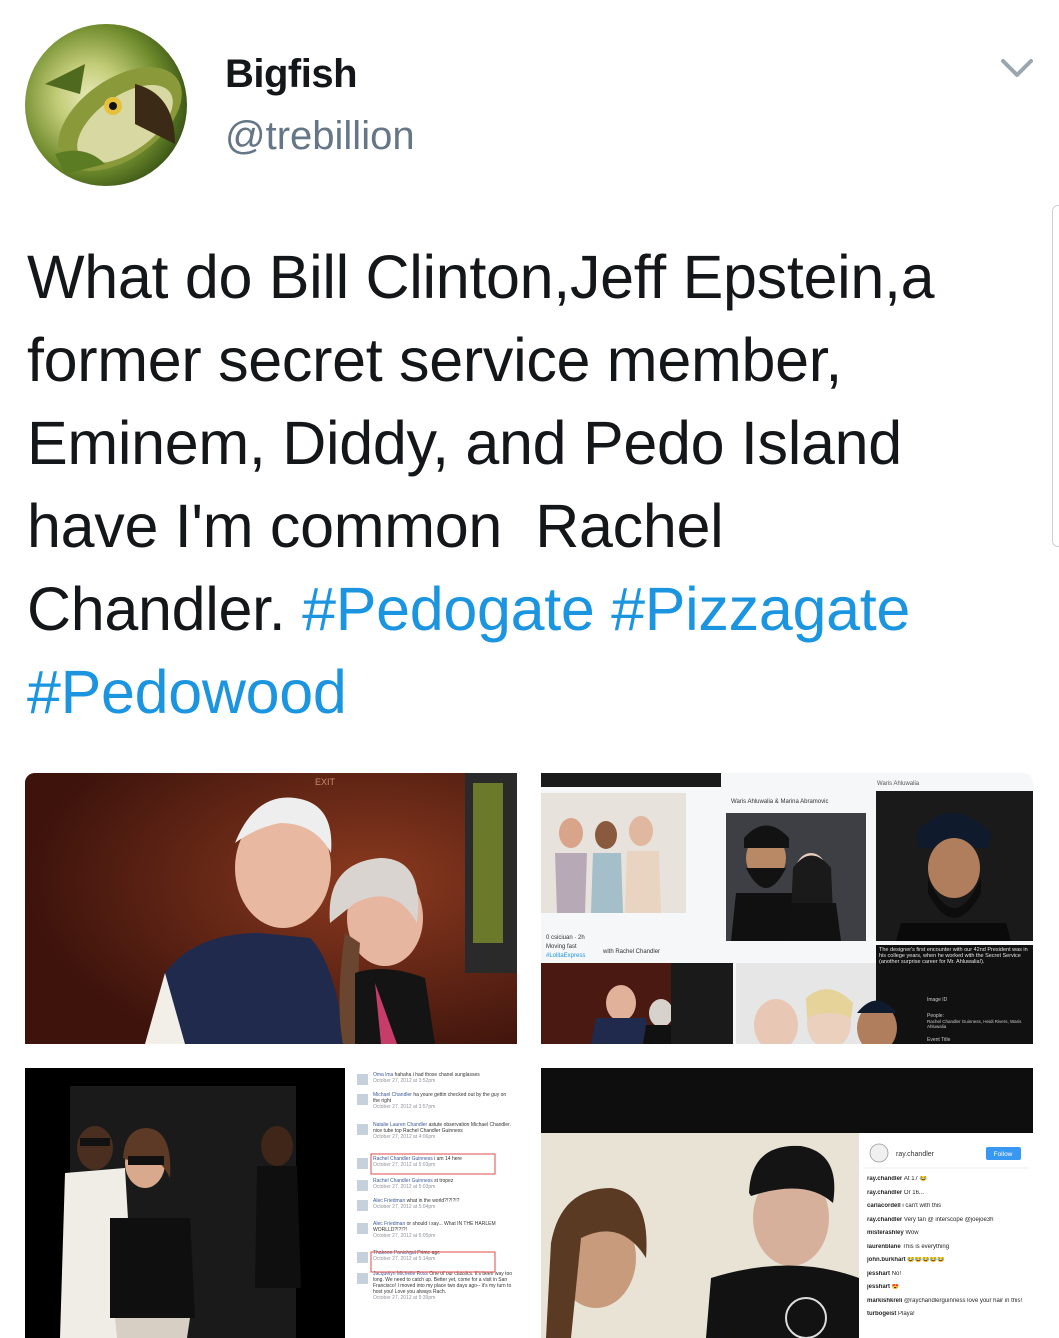  Describe the element at coordinates (947, 1179) in the screenshot. I see `ig-comment: ray.chandler At 17 😂` at that location.